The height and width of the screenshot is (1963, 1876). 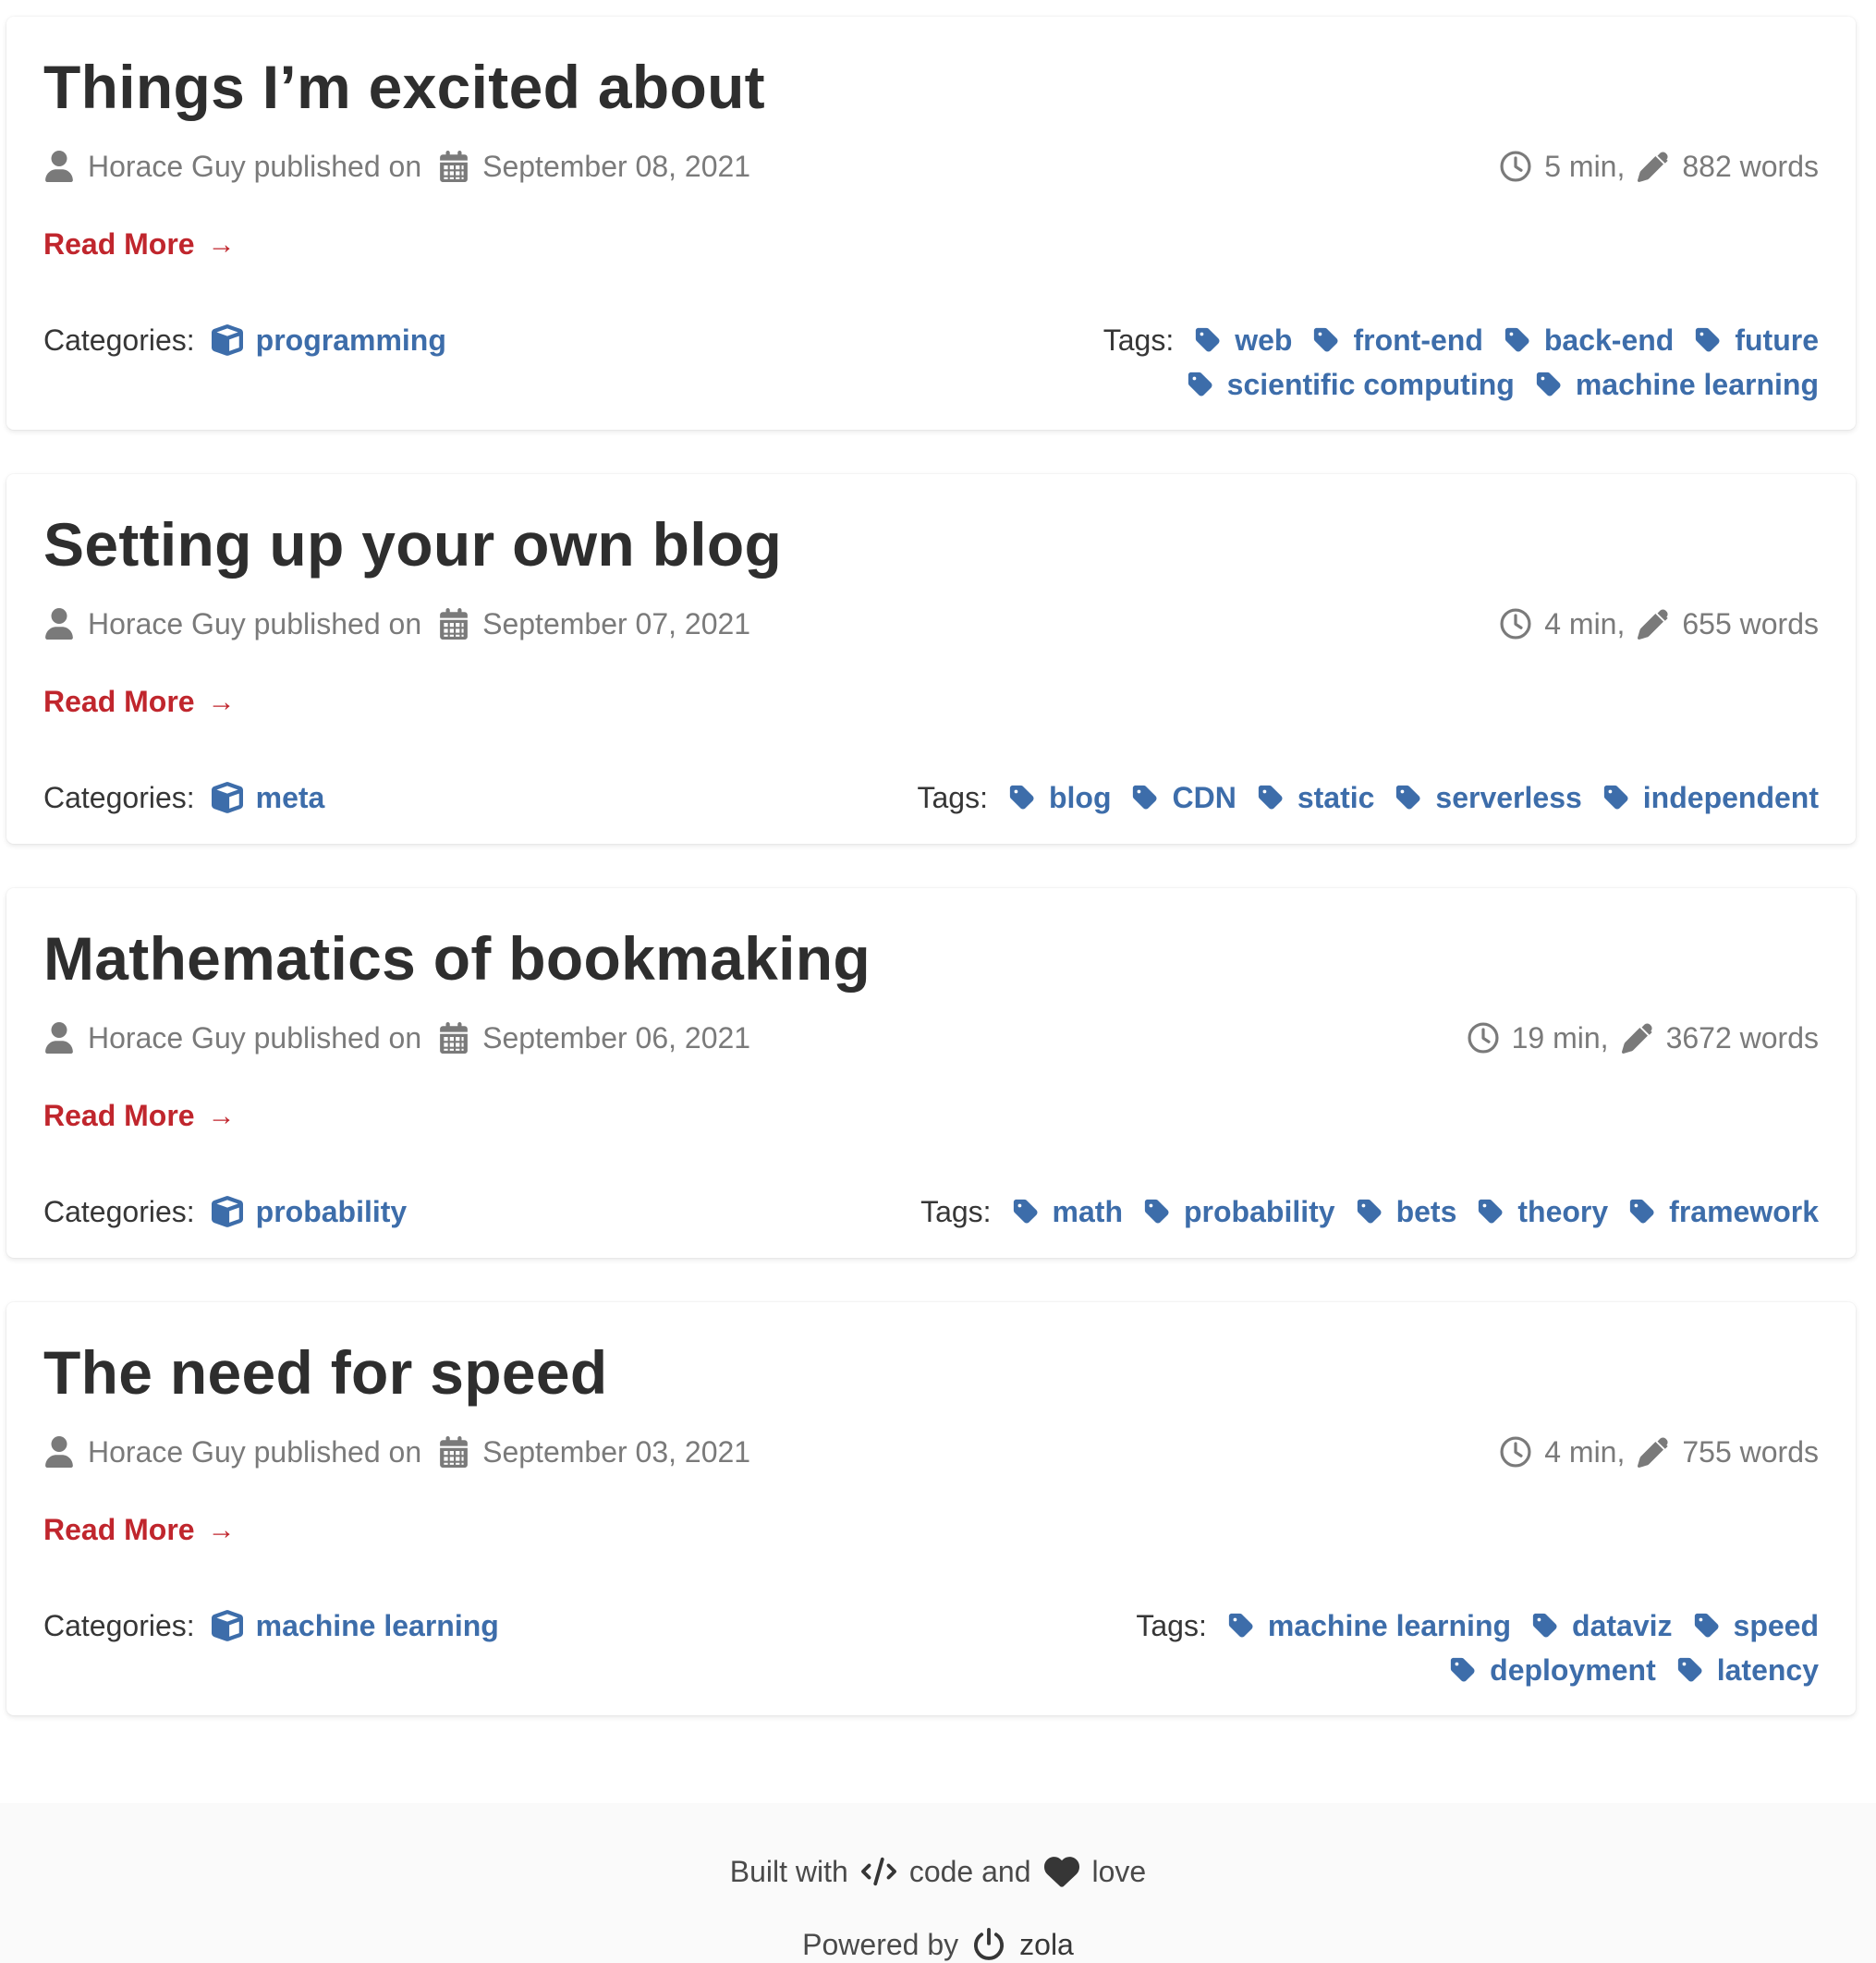 What do you see at coordinates (1418, 340) in the screenshot?
I see `tag-label: front-end` at bounding box center [1418, 340].